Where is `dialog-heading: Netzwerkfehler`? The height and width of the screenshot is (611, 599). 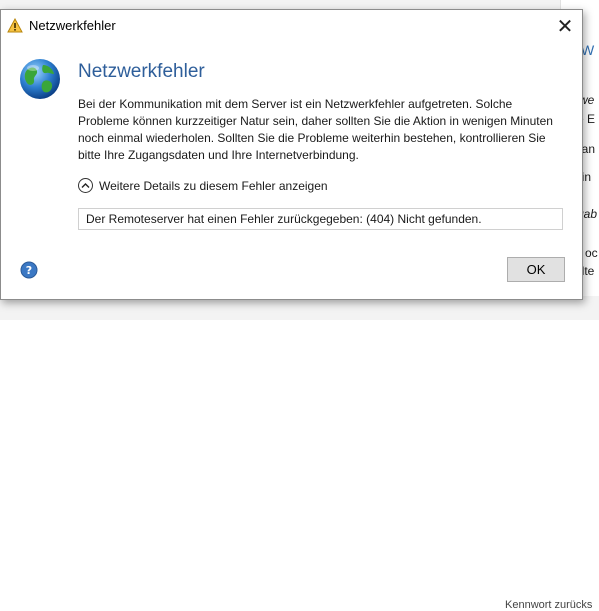
dialog-heading: Netzwerkfehler is located at coordinates (141, 71).